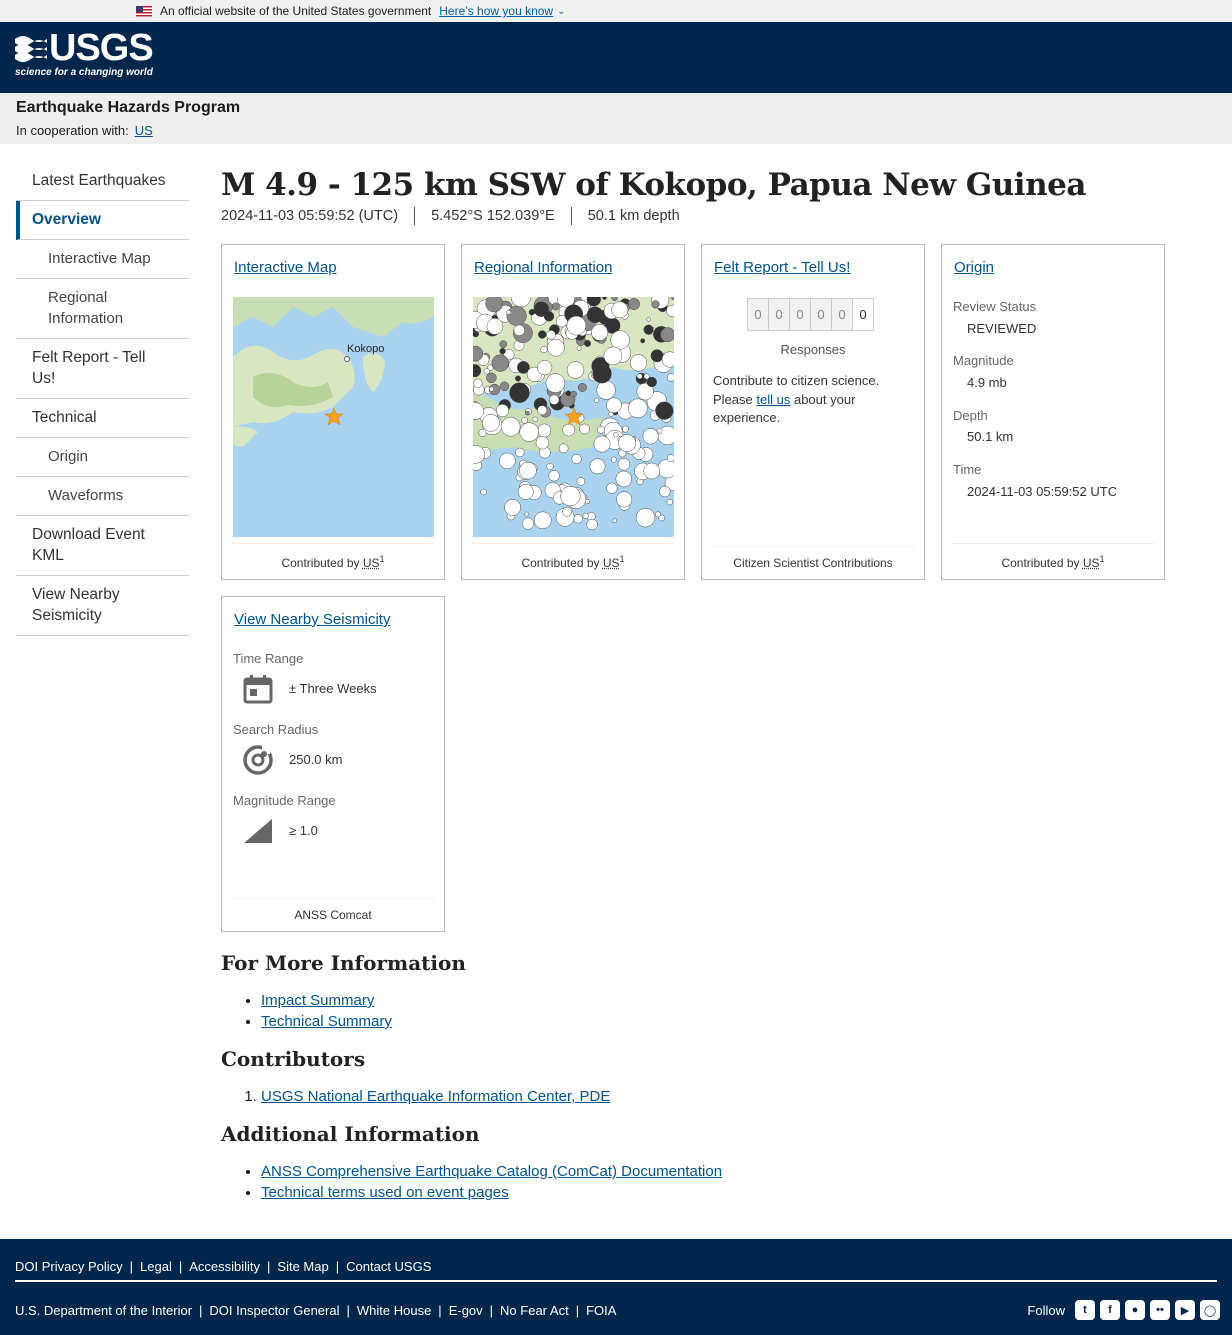 This screenshot has width=1232, height=1335. I want to click on footer-link-legal: Legal, so click(156, 1266).